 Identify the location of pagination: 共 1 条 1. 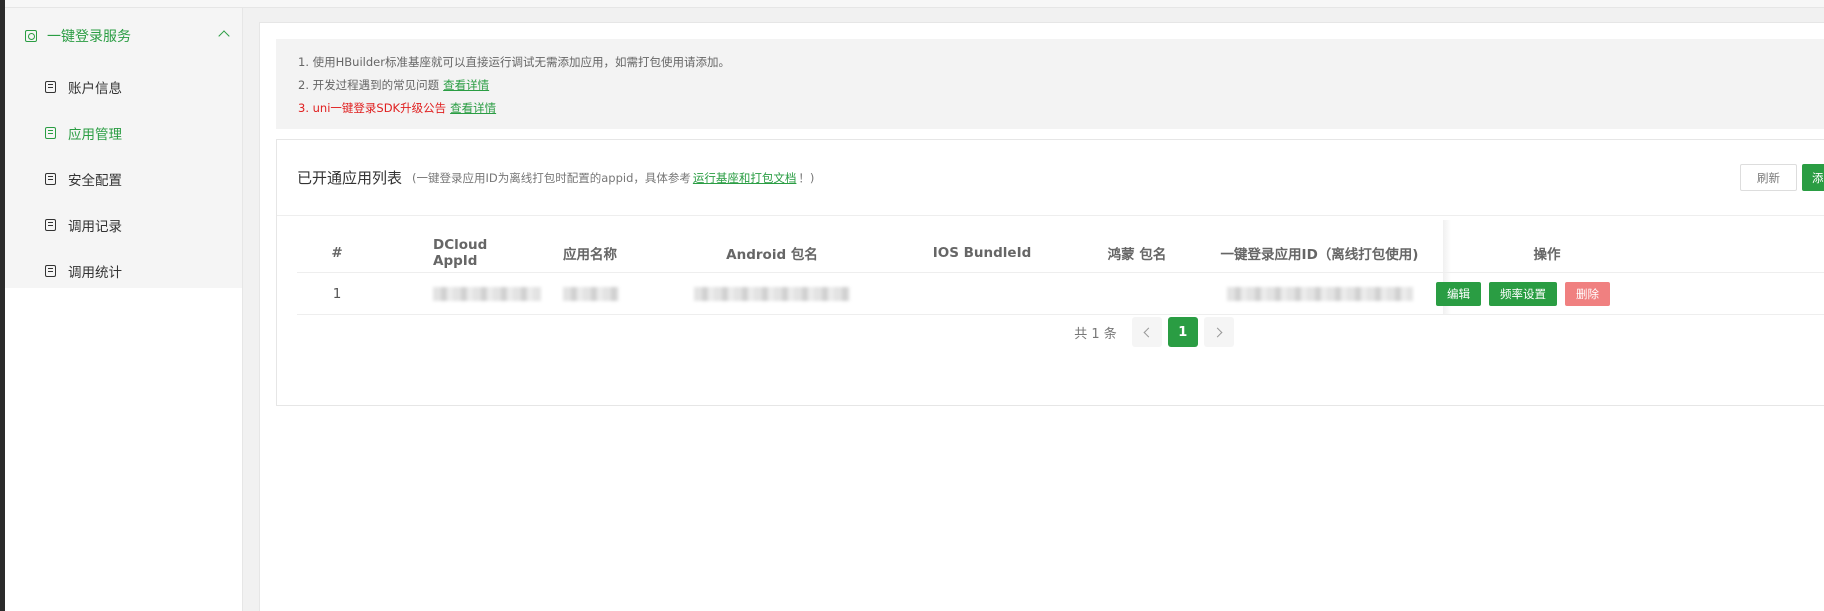
(1050, 332).